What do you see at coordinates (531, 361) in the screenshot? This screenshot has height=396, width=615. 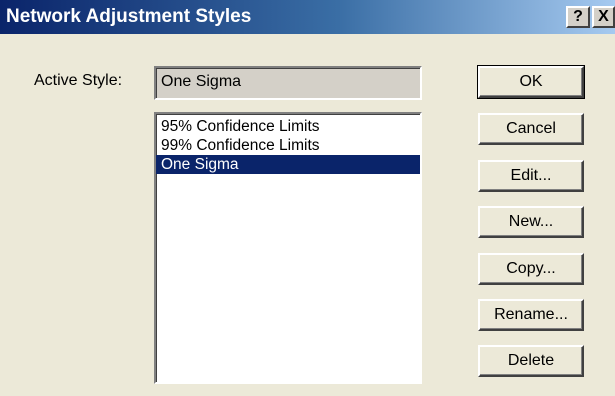 I see `delete-button: Delete` at bounding box center [531, 361].